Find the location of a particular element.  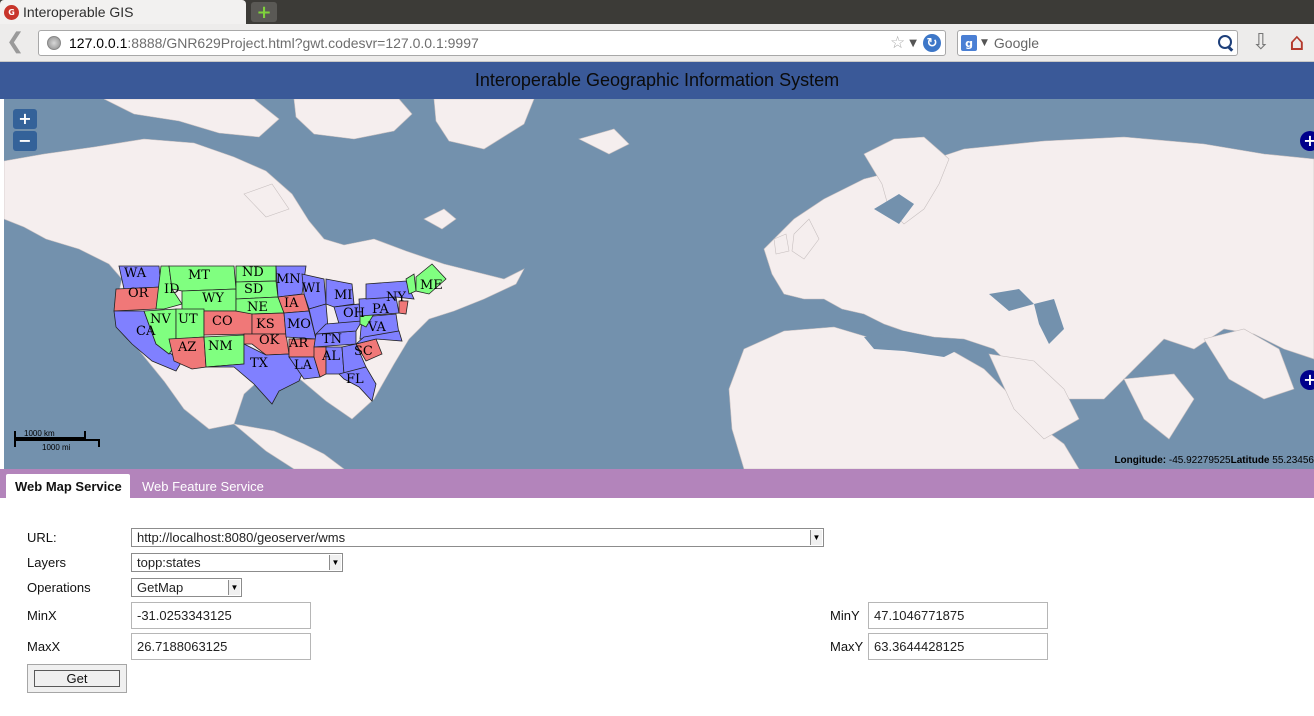

svg-text: NY is located at coordinates (396, 297).